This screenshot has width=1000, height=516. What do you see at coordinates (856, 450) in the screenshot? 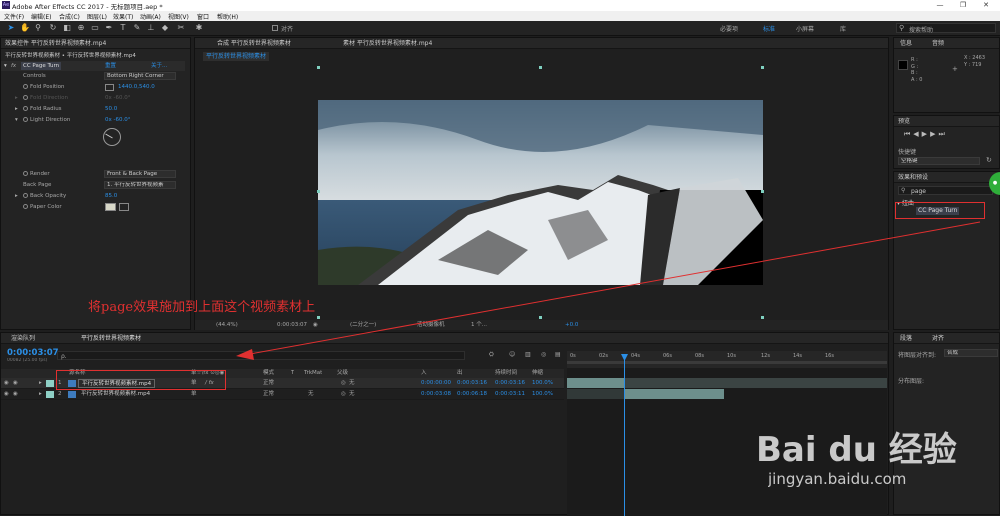
I see `baidu-watermark-logo: Bai du 经验` at bounding box center [856, 450].